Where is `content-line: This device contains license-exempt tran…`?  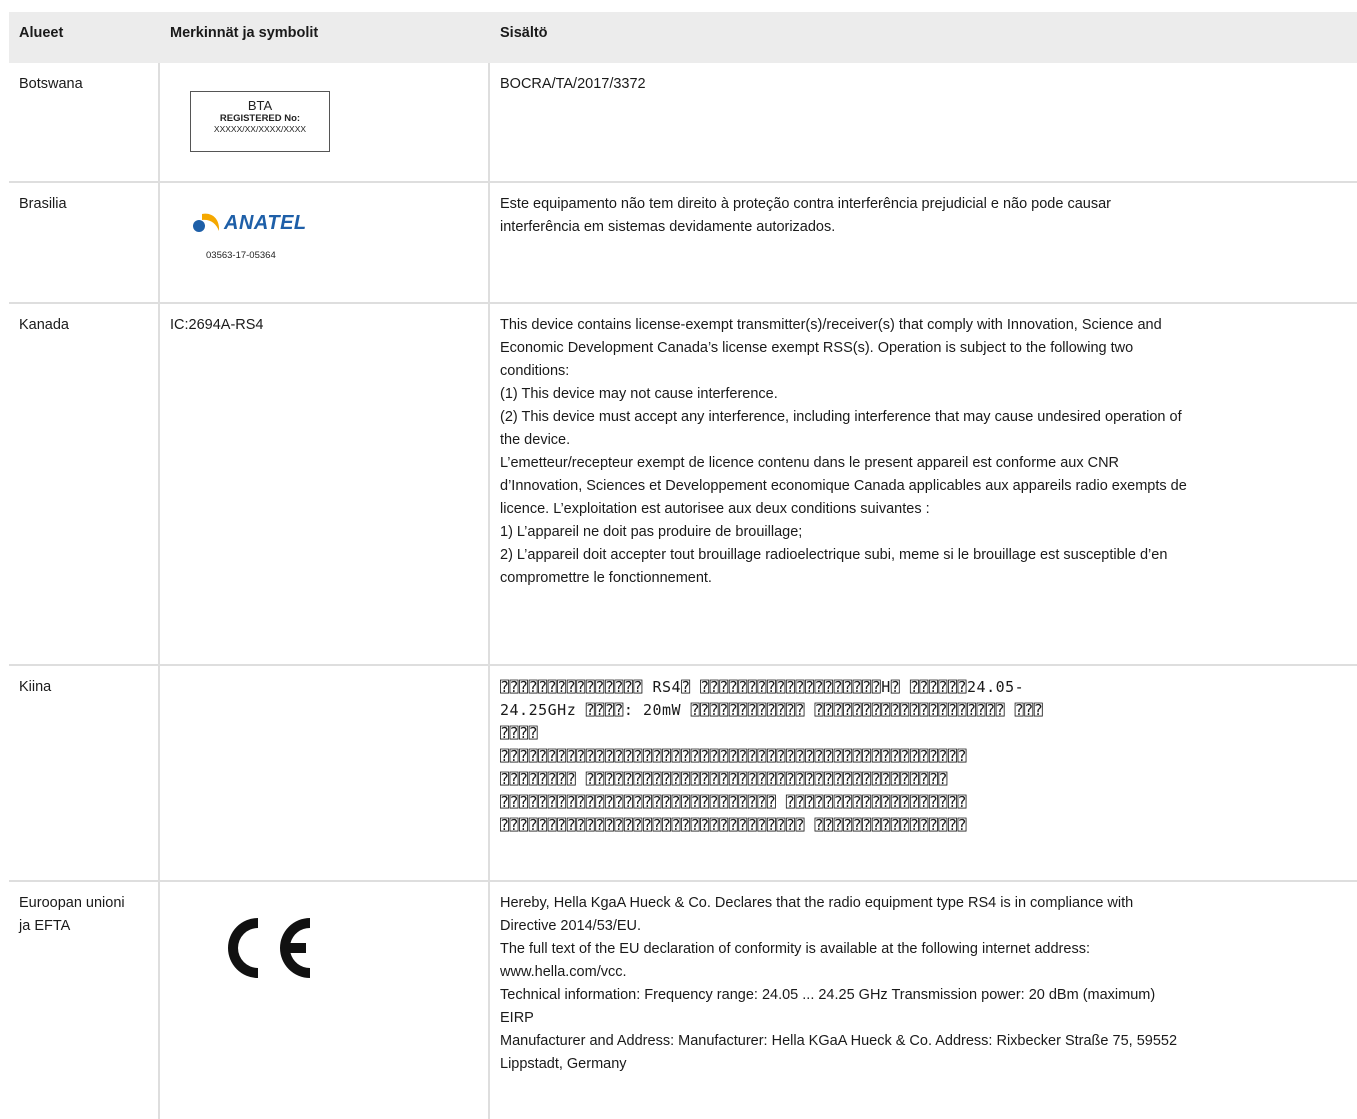
content-line: This device contains license-exempt tran… is located at coordinates (831, 325).